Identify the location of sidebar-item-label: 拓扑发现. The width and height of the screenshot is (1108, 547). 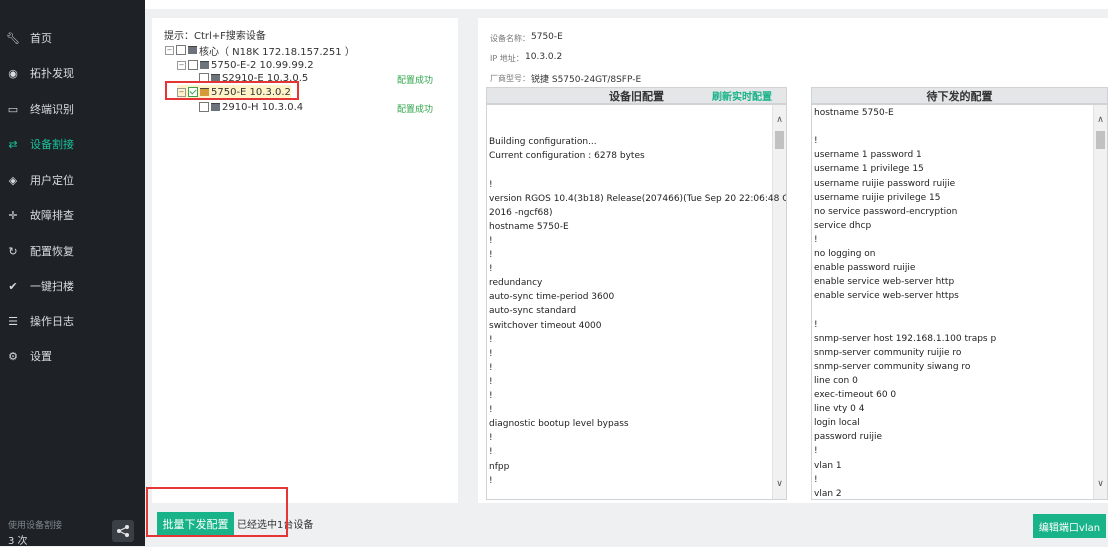
(52, 73).